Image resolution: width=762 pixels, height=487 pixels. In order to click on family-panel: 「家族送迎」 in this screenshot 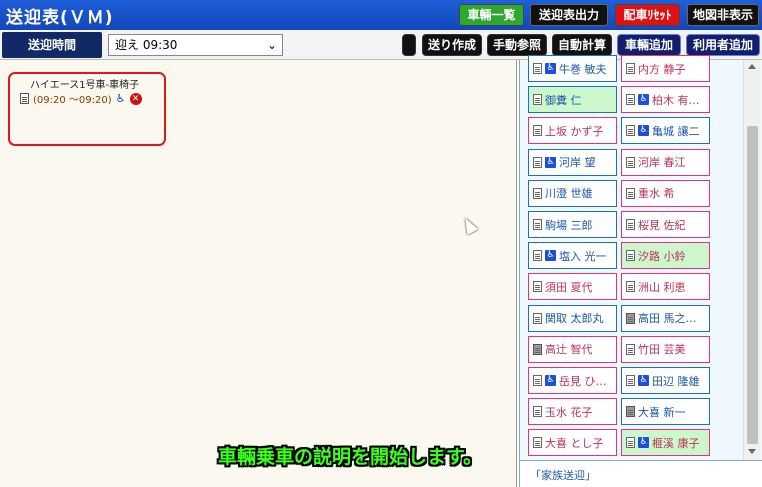, I will do `click(640, 473)`.